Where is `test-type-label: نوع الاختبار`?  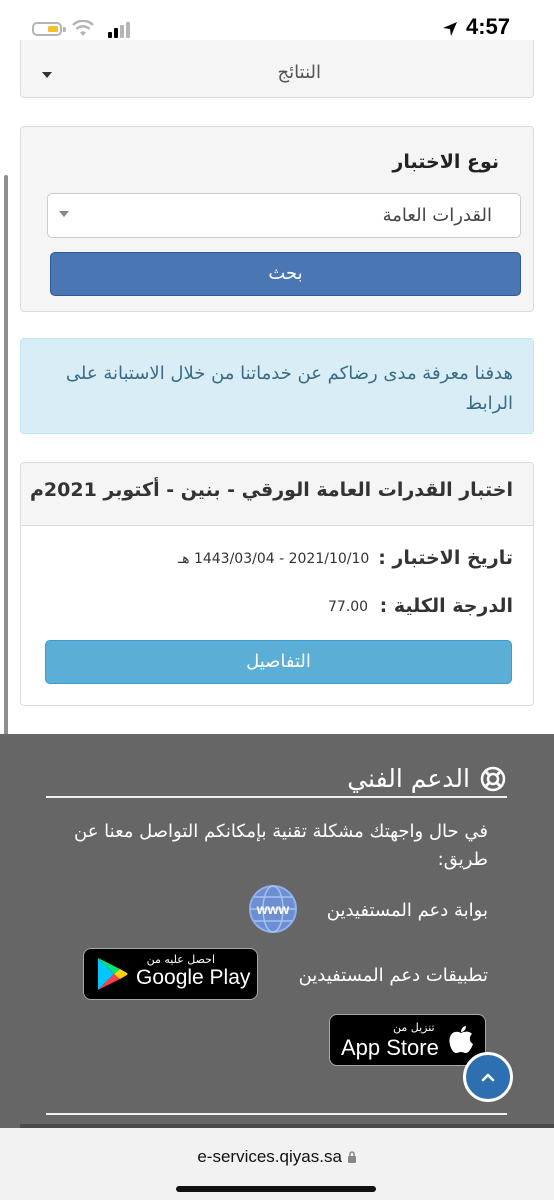
test-type-label: نوع الاختبار is located at coordinates (445, 162).